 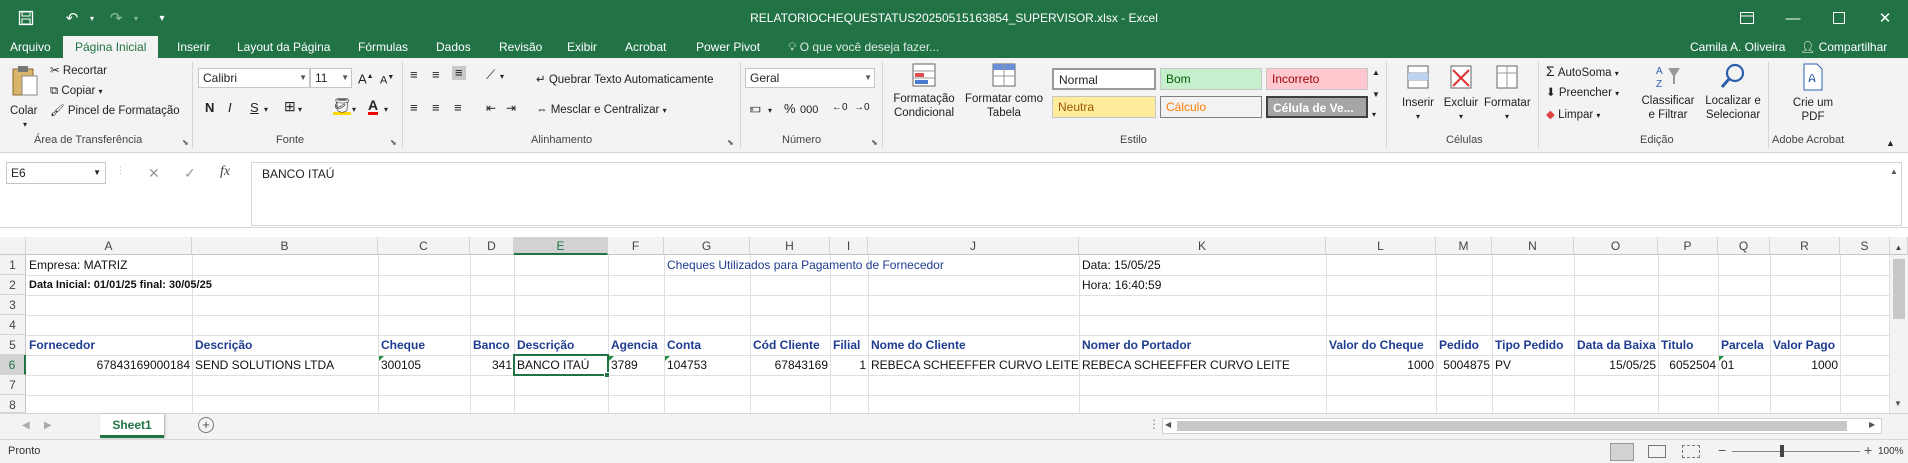 I want to click on column-header-k: K, so click(x=1202, y=246).